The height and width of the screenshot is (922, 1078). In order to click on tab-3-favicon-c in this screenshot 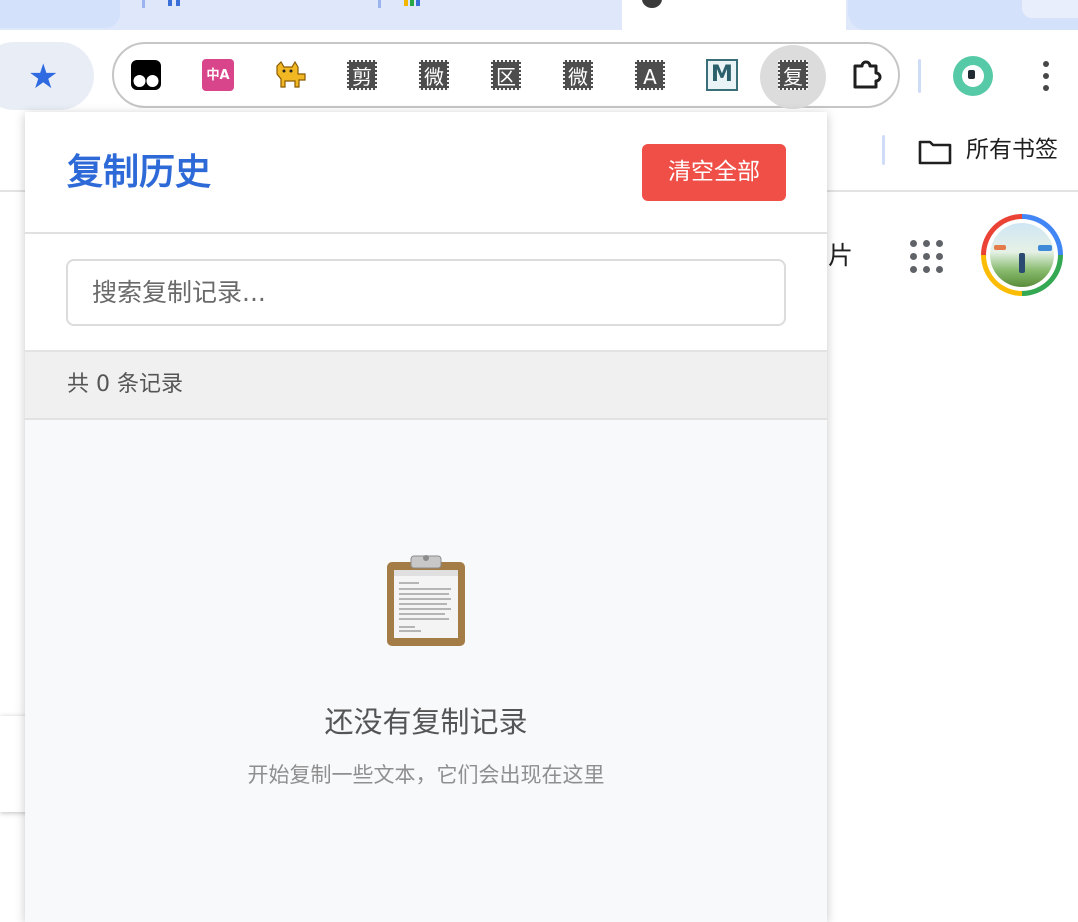, I will do `click(418, 3)`.